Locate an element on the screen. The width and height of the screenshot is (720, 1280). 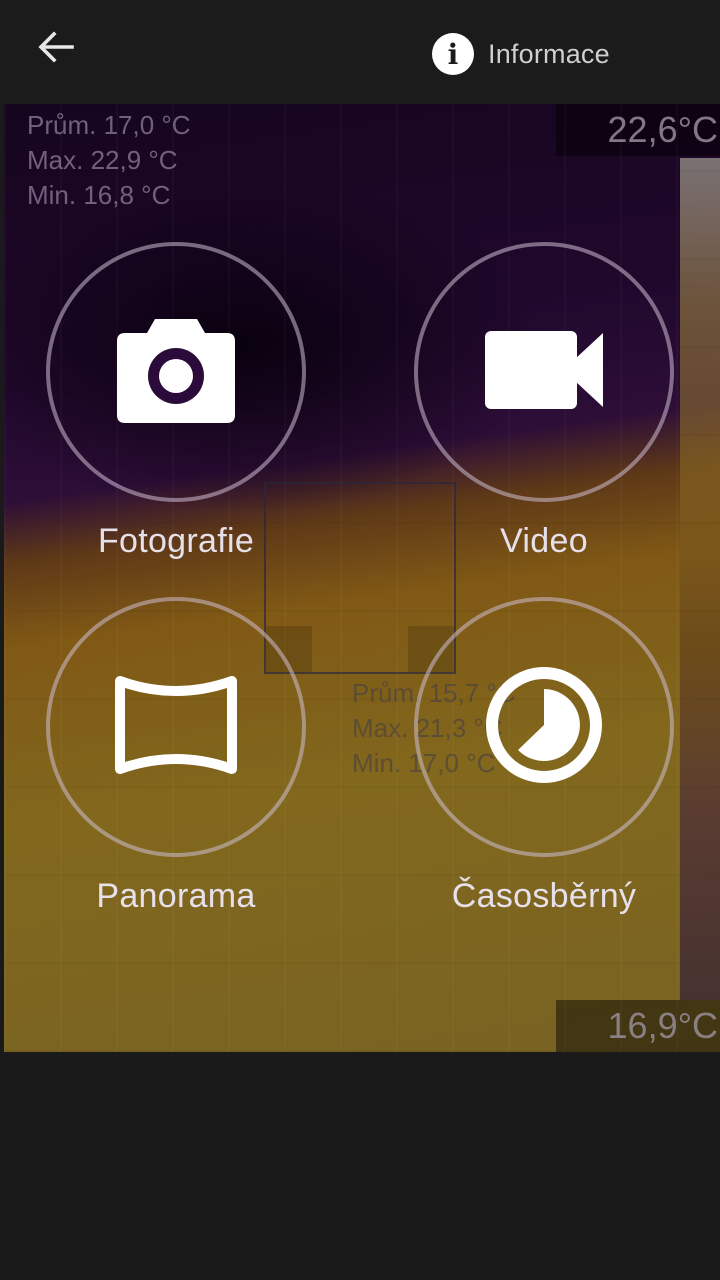
timelapse-icon is located at coordinates (544, 727).